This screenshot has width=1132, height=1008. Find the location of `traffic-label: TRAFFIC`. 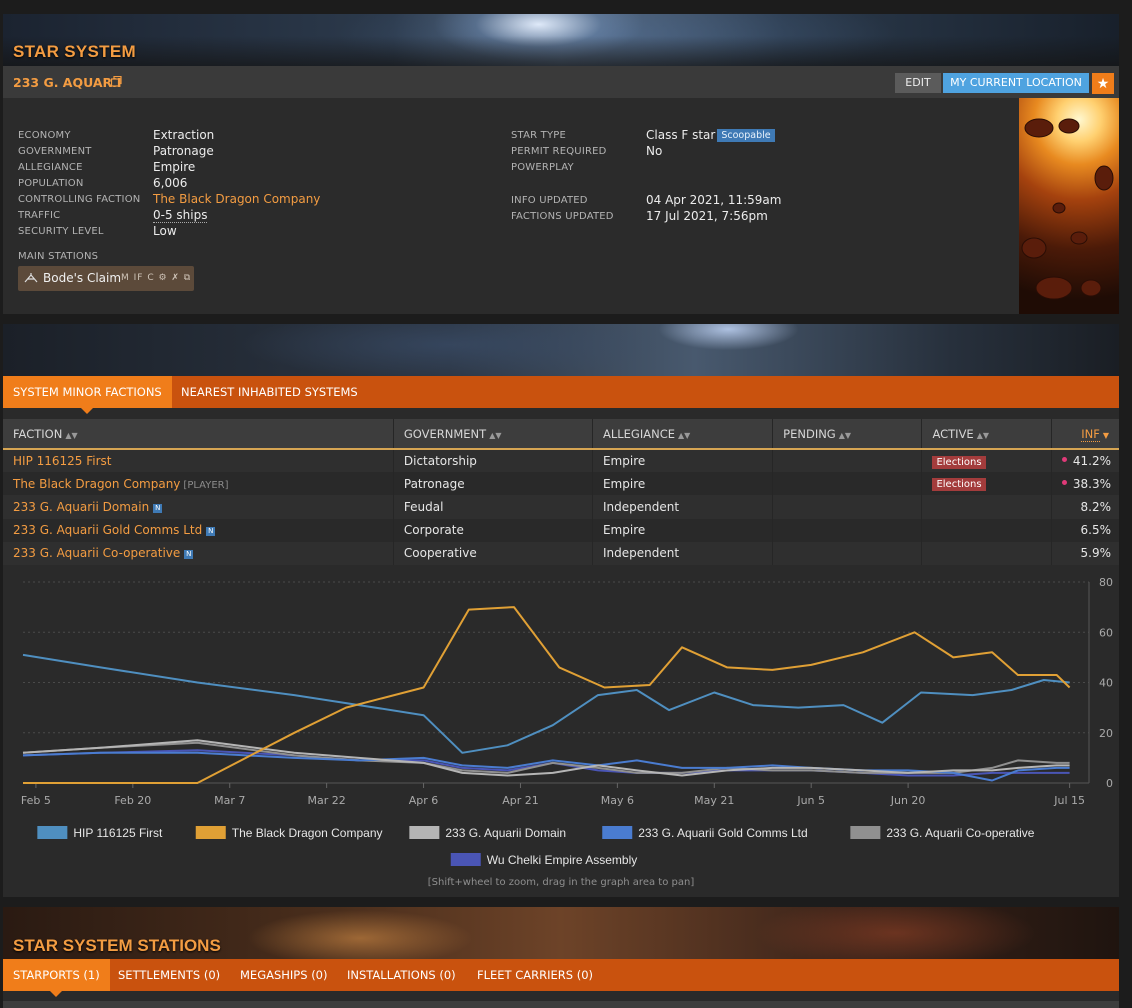

traffic-label: TRAFFIC is located at coordinates (39, 215).